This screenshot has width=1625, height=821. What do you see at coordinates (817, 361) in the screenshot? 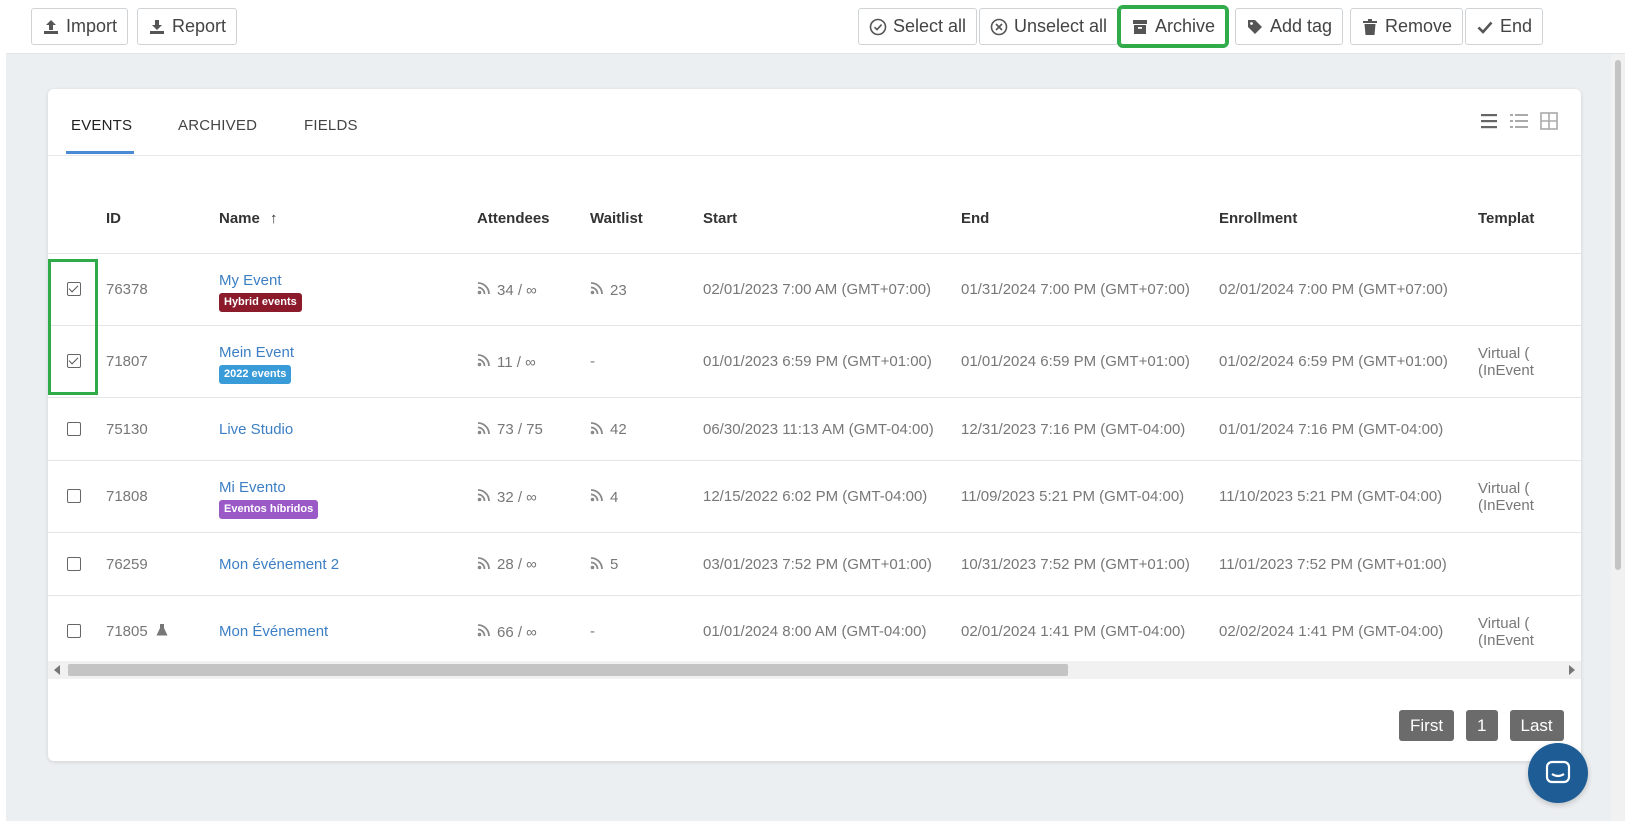
I see `start-date: 01/01/2023 6:59 PM (GMT+01:00)` at bounding box center [817, 361].